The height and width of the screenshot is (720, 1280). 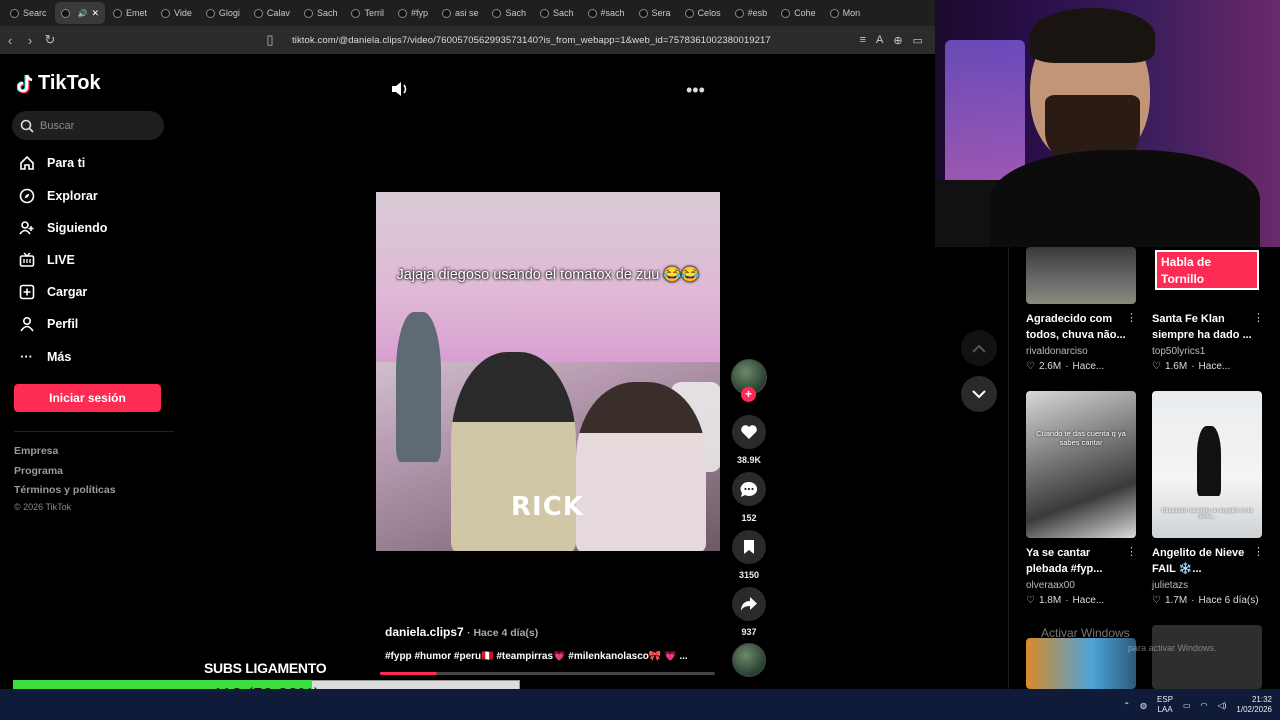 What do you see at coordinates (272, 13) in the screenshot?
I see `browser-tab: Calav` at bounding box center [272, 13].